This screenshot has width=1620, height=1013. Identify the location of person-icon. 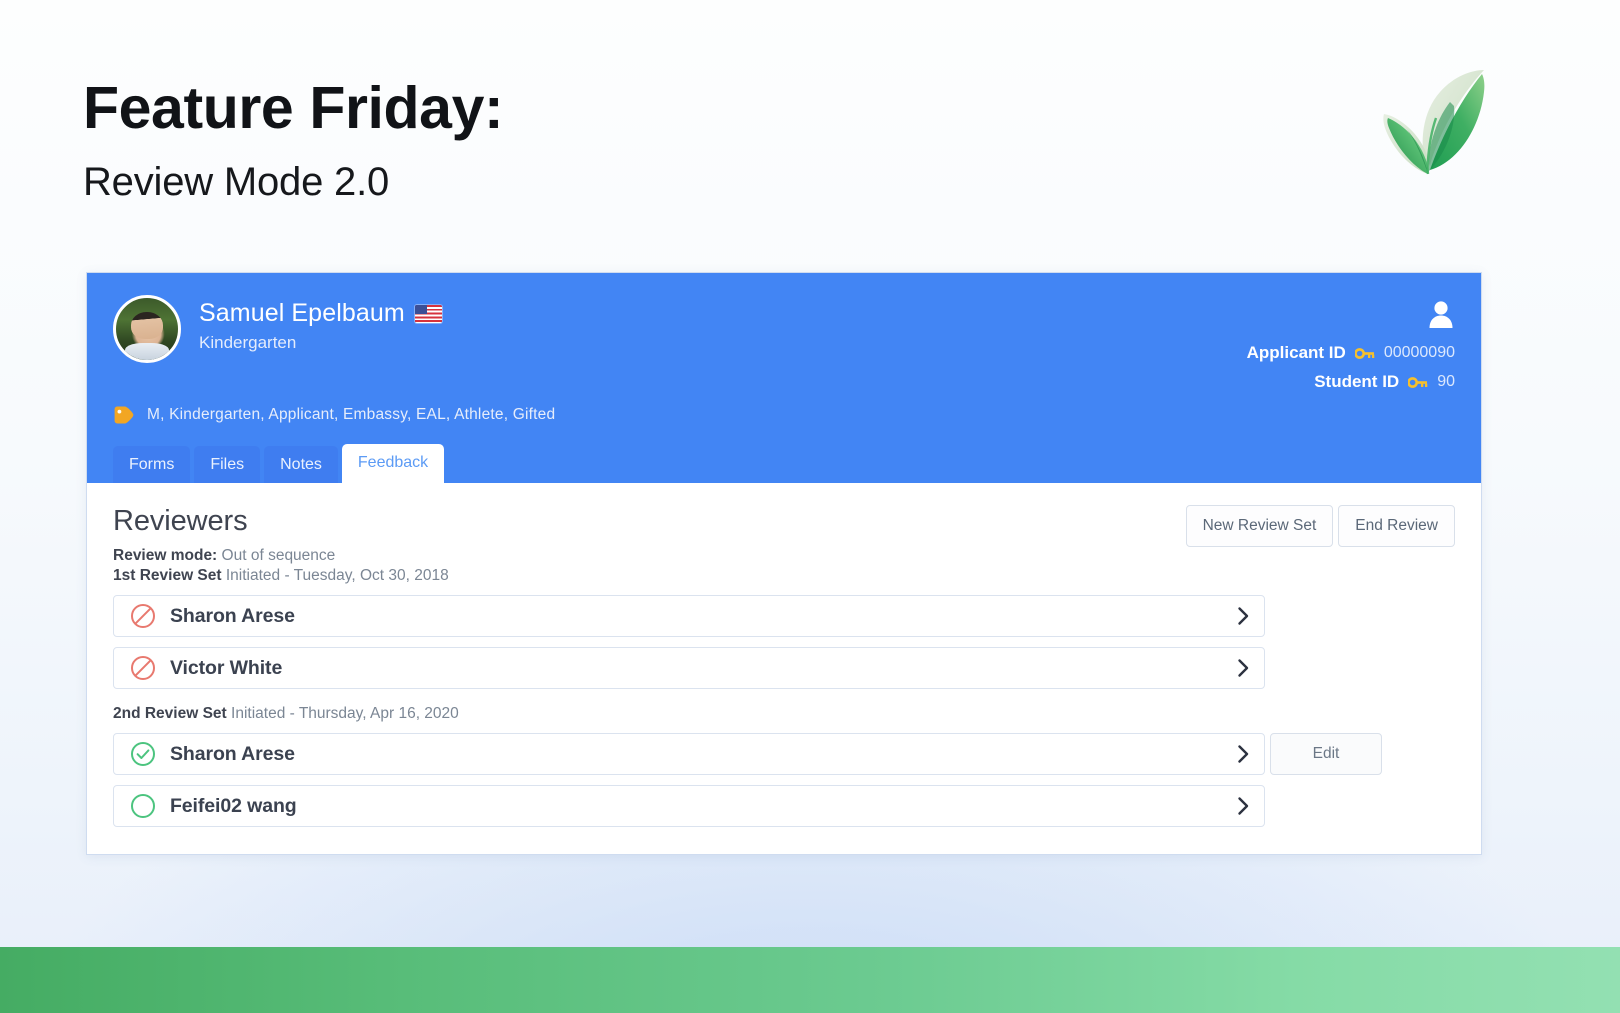
(1441, 316).